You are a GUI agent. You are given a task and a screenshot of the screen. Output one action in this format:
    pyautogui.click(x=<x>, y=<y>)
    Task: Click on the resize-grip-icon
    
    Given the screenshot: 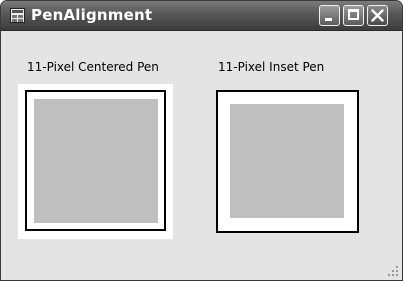 What is the action you would take?
    pyautogui.click(x=394, y=272)
    